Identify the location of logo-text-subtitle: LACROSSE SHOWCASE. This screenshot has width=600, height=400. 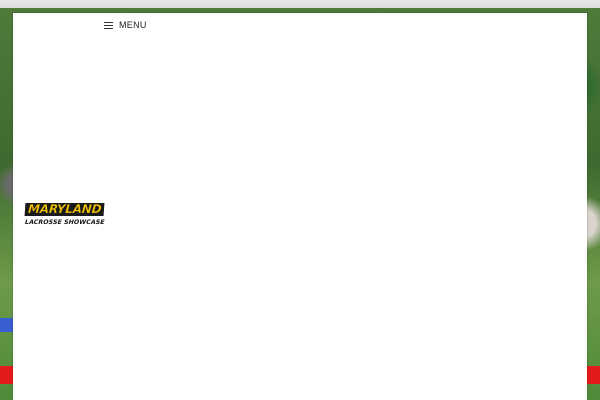
(64, 222).